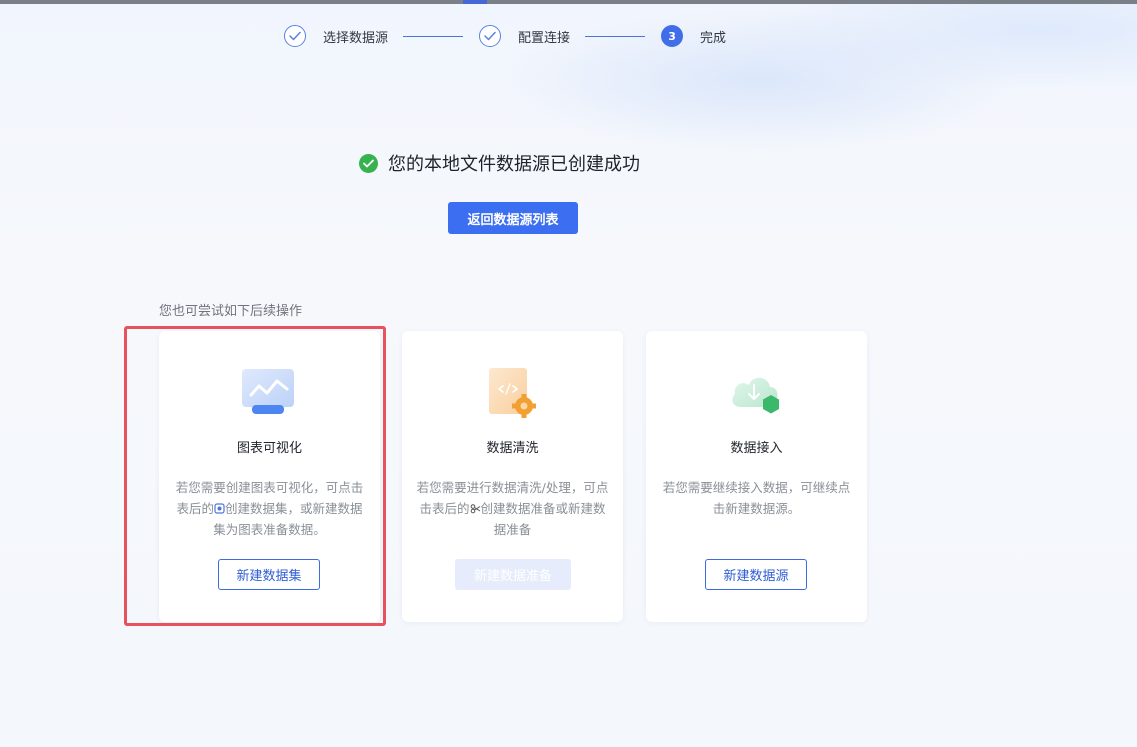 The image size is (1137, 747). I want to click on create-dataset-icon, so click(219, 508).